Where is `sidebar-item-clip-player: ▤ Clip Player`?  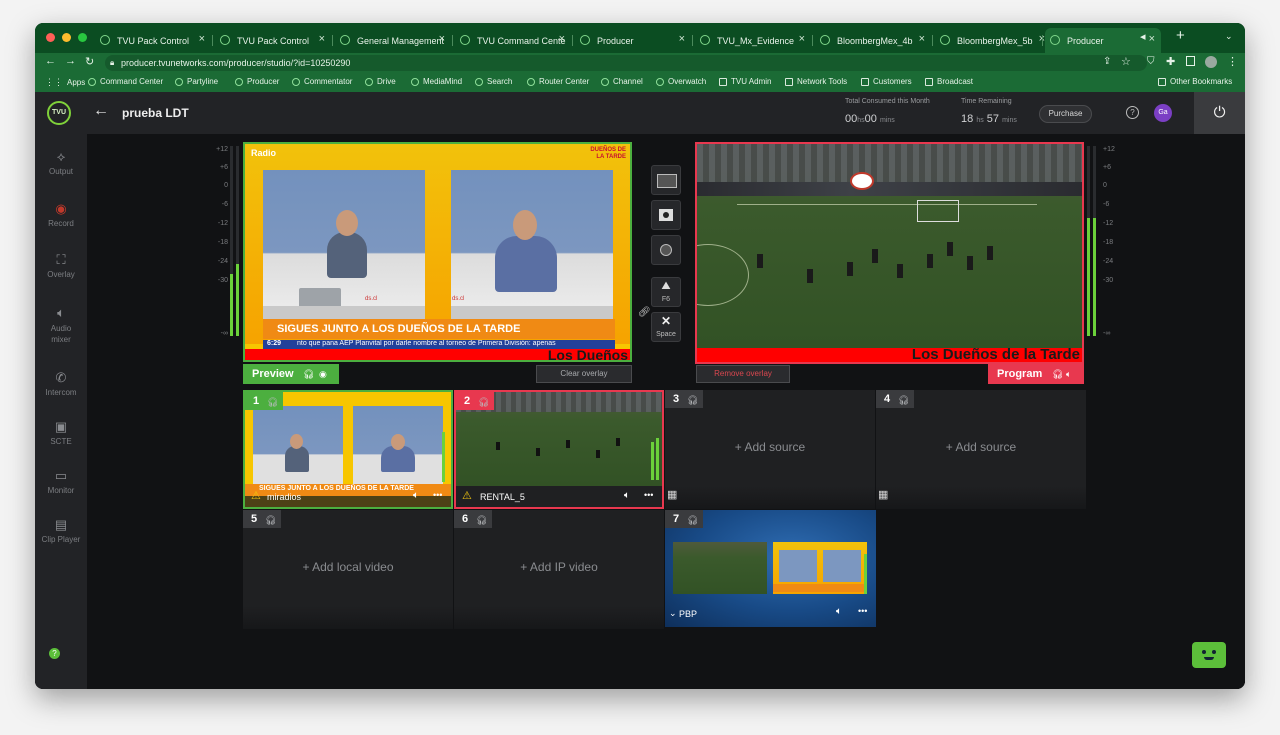 sidebar-item-clip-player: ▤ Clip Player is located at coordinates (61, 531).